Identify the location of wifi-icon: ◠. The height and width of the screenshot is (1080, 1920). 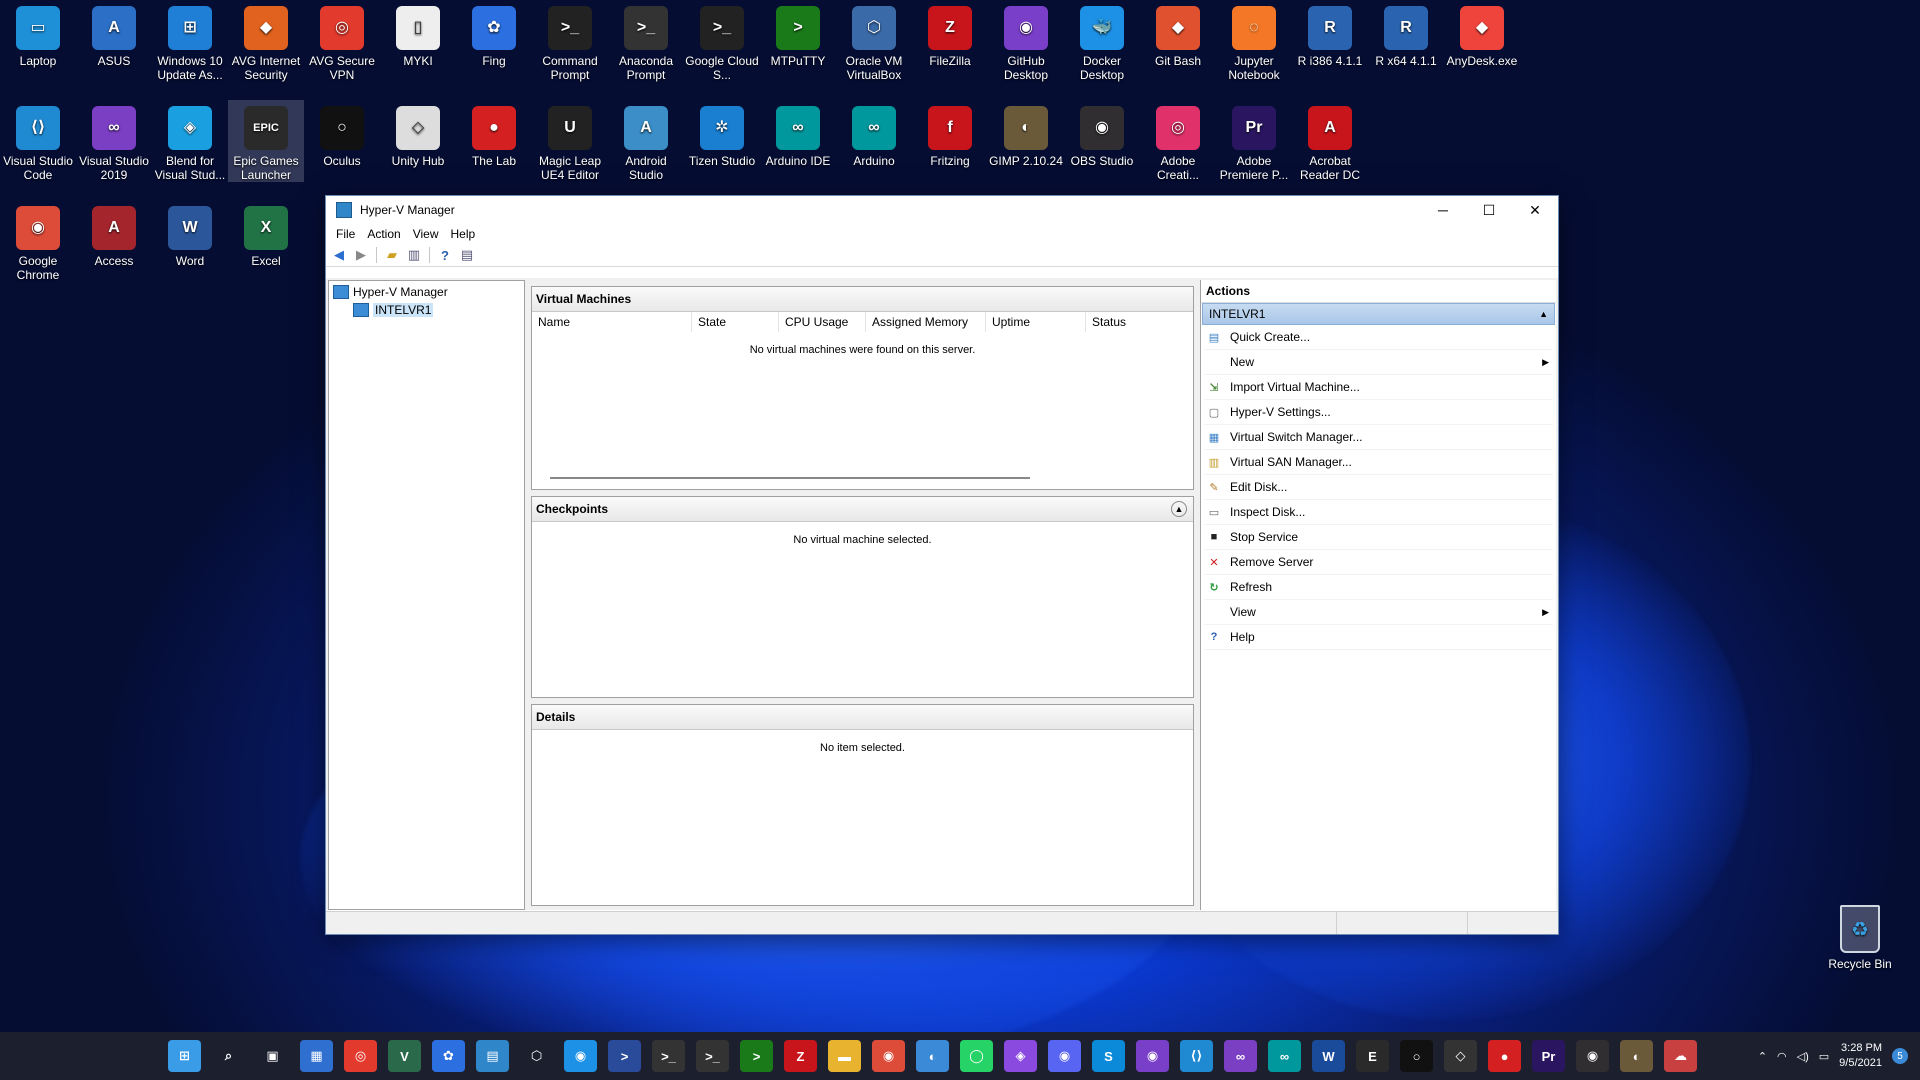
(1782, 1056).